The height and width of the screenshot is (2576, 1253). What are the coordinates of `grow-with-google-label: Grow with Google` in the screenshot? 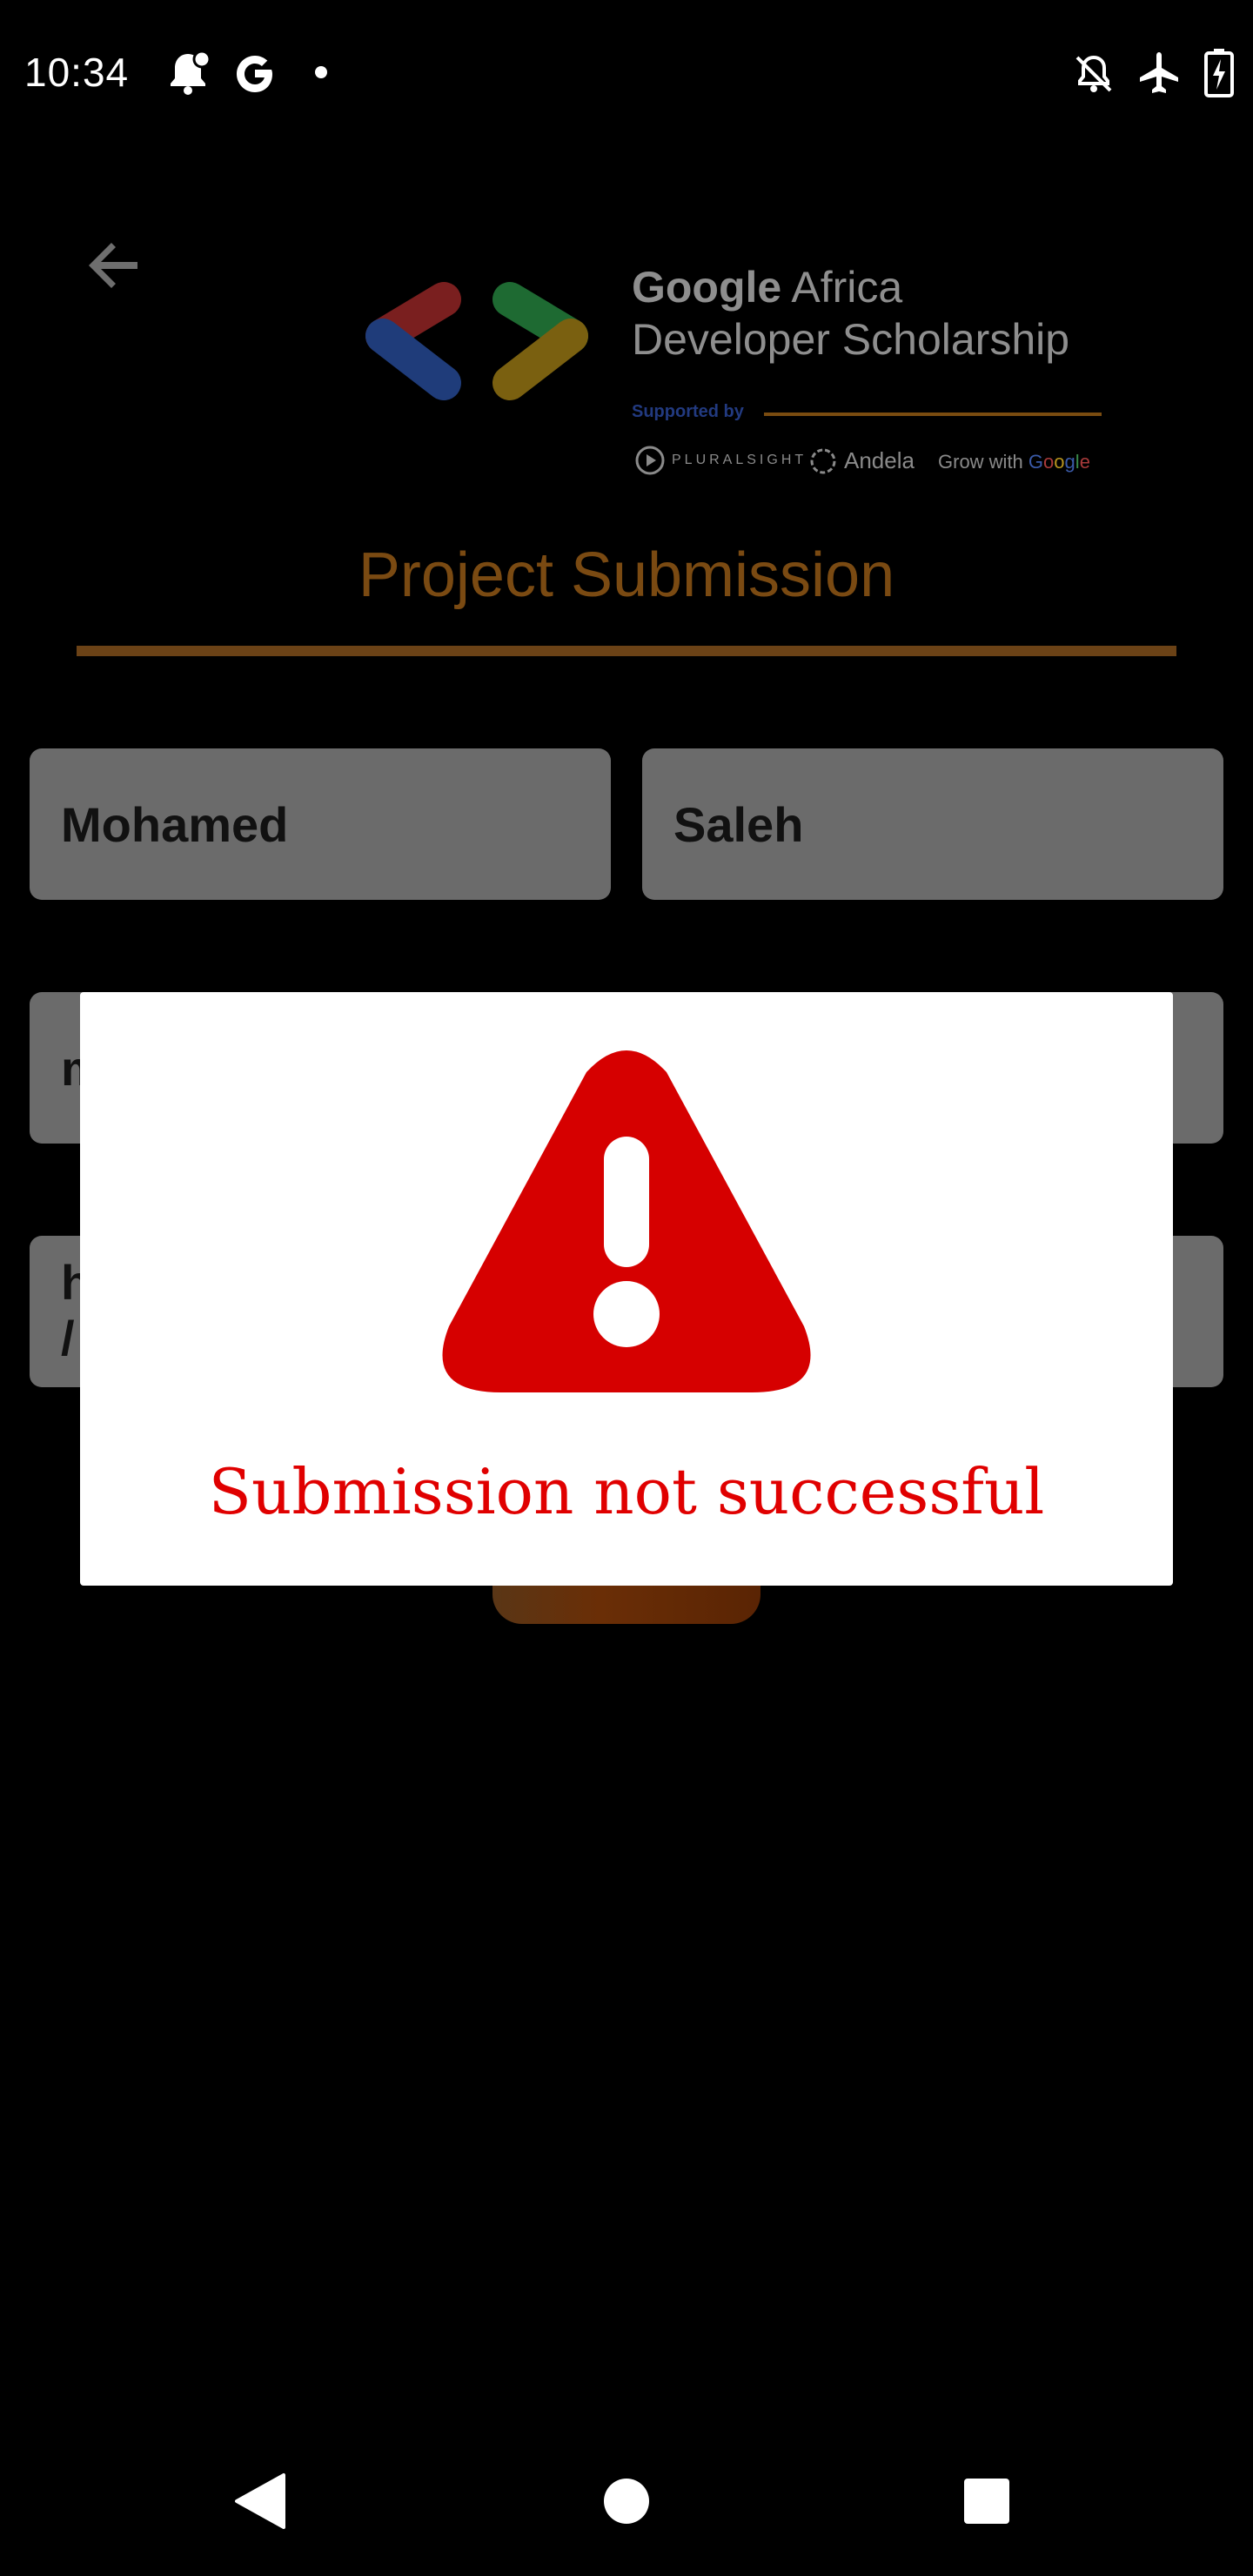 It's located at (1014, 462).